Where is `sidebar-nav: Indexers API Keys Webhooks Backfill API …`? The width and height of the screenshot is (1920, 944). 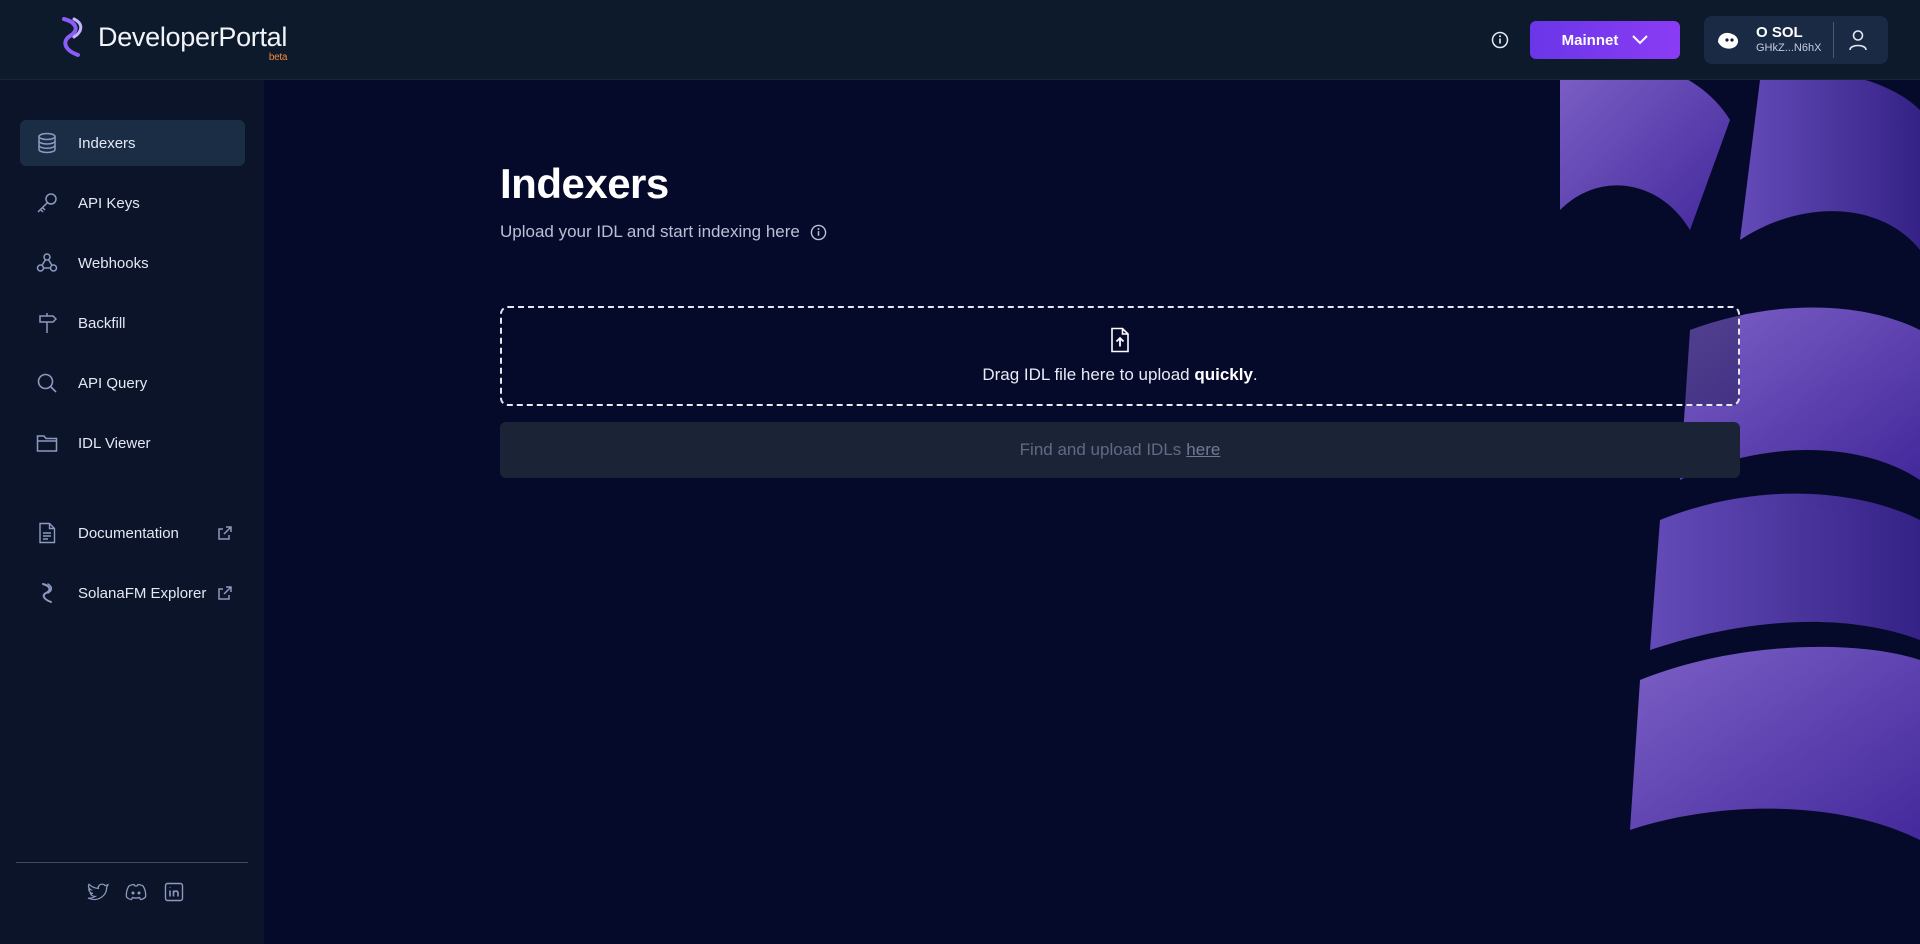 sidebar-nav: Indexers API Keys Webhooks Backfill API … is located at coordinates (132, 375).